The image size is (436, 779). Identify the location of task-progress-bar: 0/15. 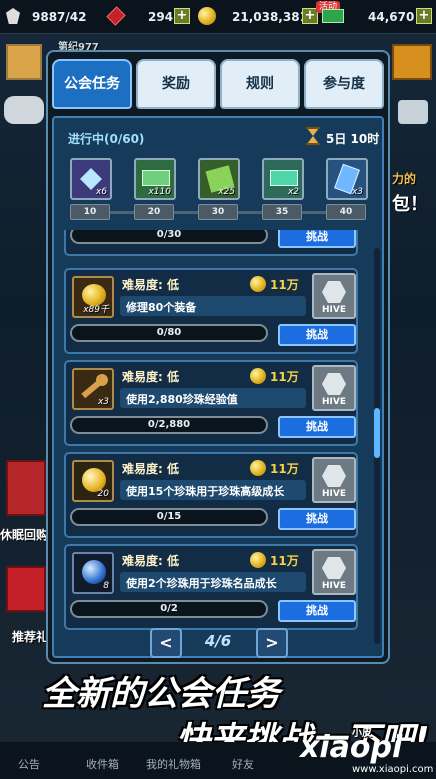
(169, 517).